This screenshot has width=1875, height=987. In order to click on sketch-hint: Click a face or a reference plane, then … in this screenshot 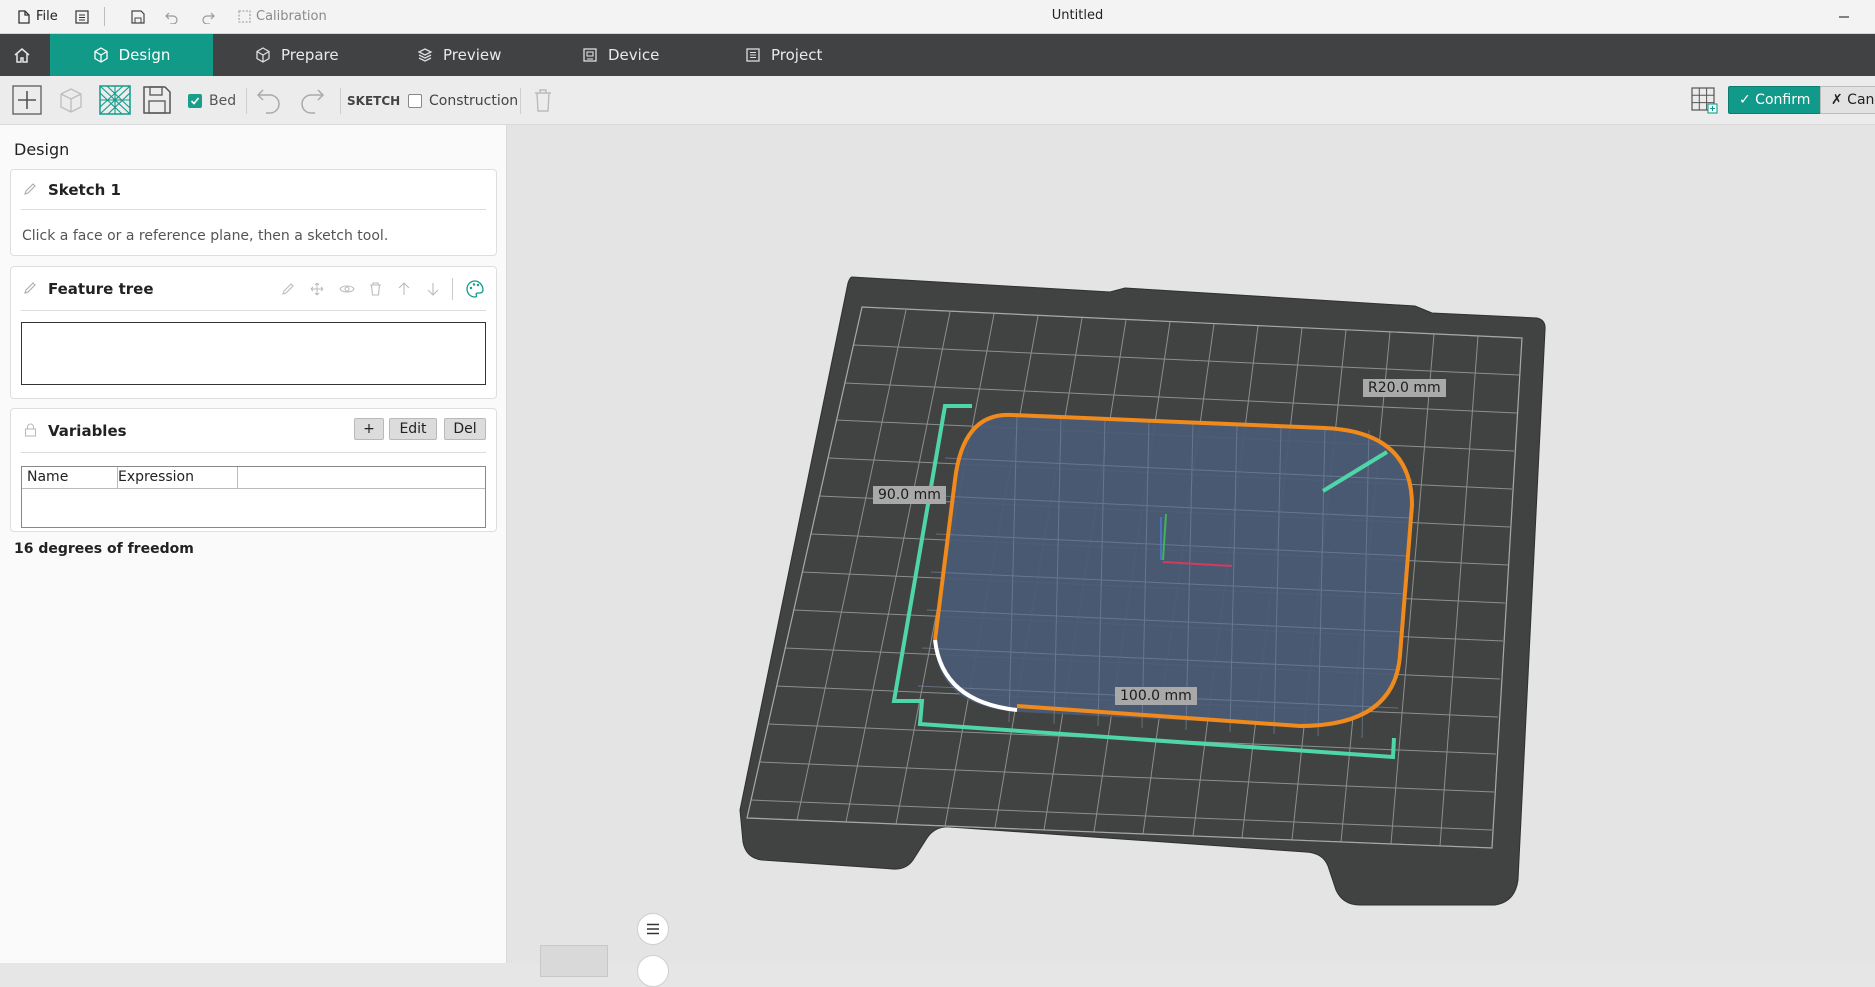, I will do `click(205, 236)`.